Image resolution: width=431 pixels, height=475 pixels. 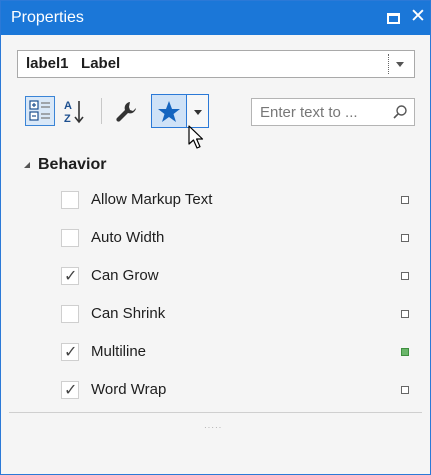 I want to click on property-row: Auto Width, so click(x=217, y=238).